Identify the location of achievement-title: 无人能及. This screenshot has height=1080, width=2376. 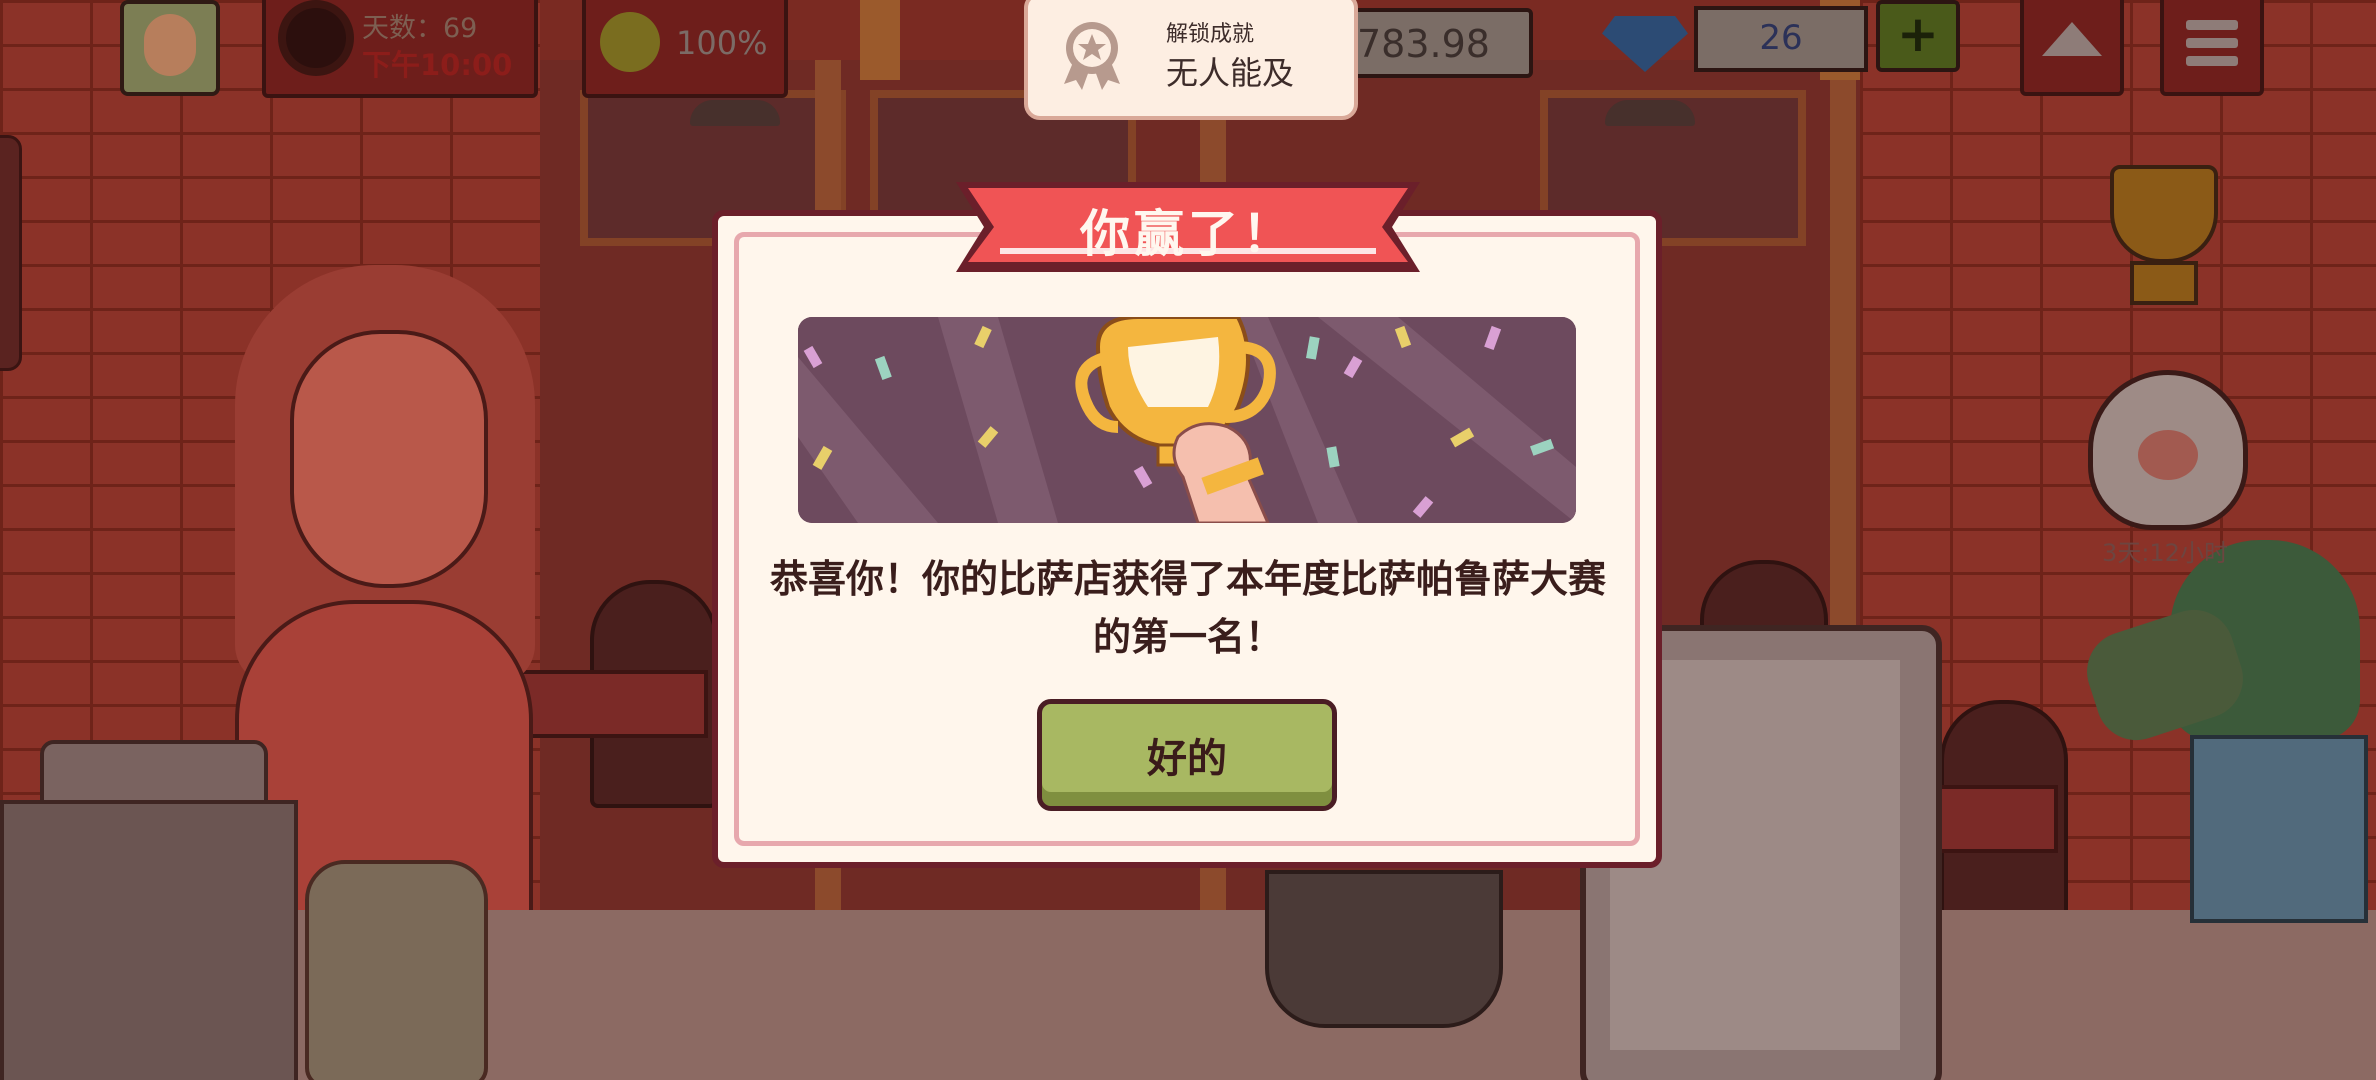
(1230, 73).